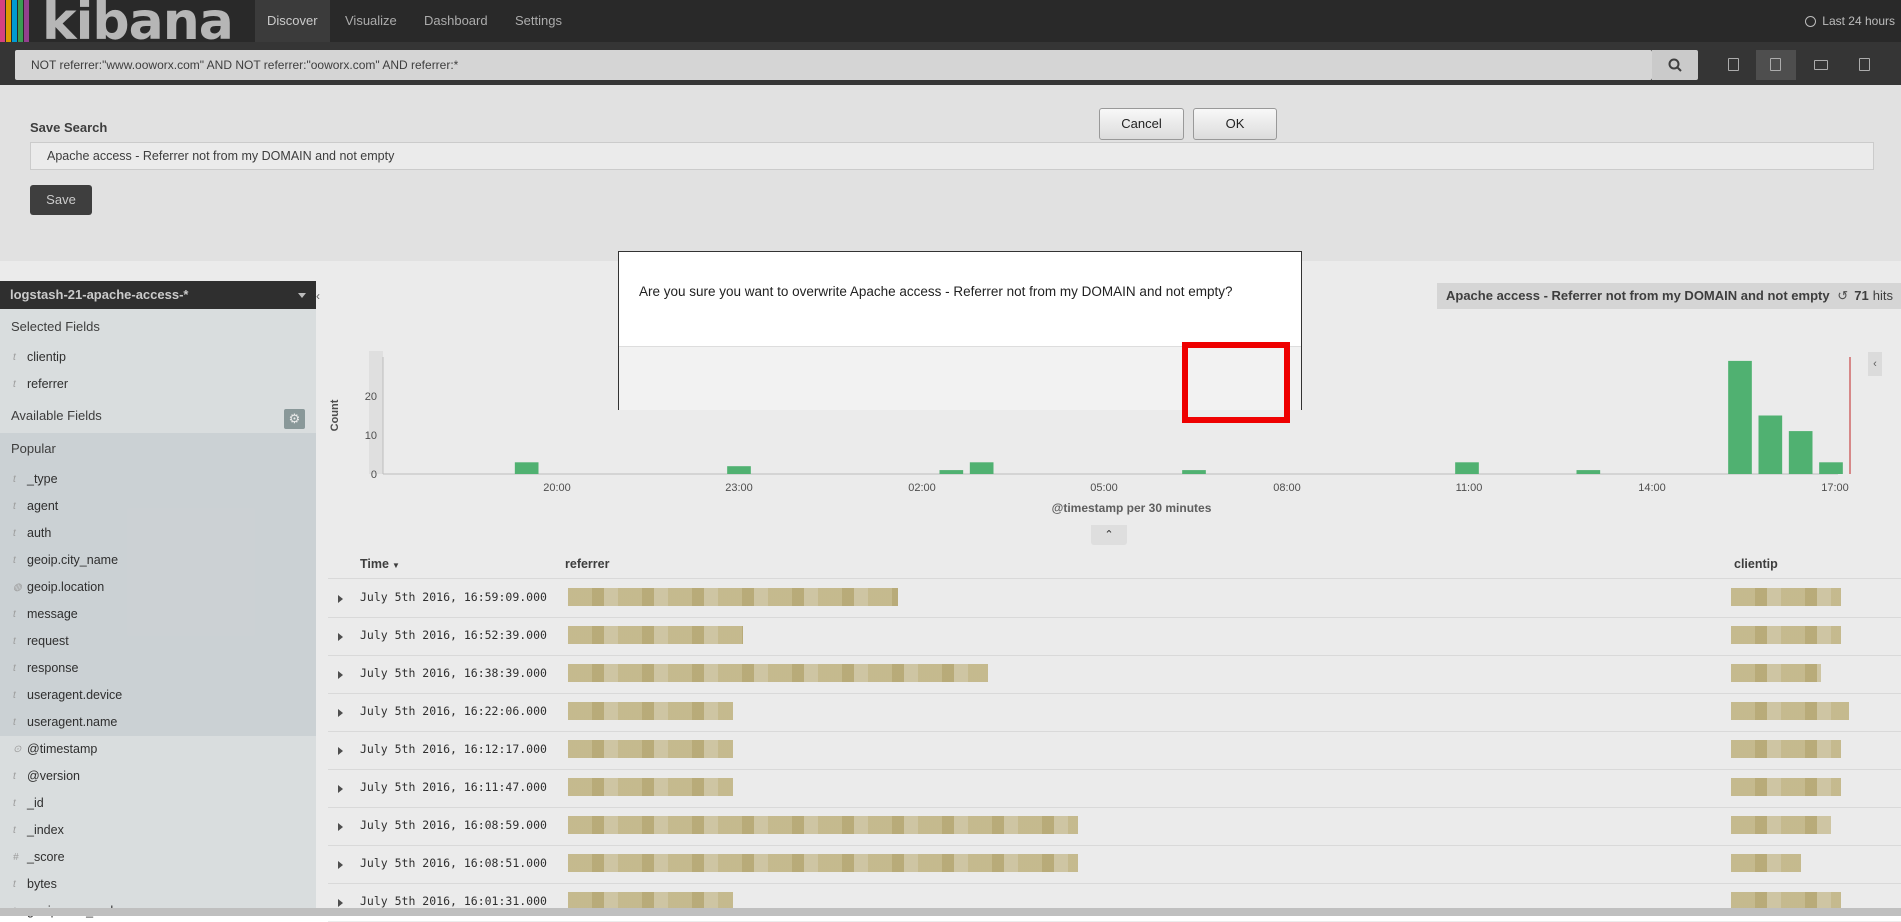 The height and width of the screenshot is (922, 1901). I want to click on ok-button-highlight, so click(1236, 382).